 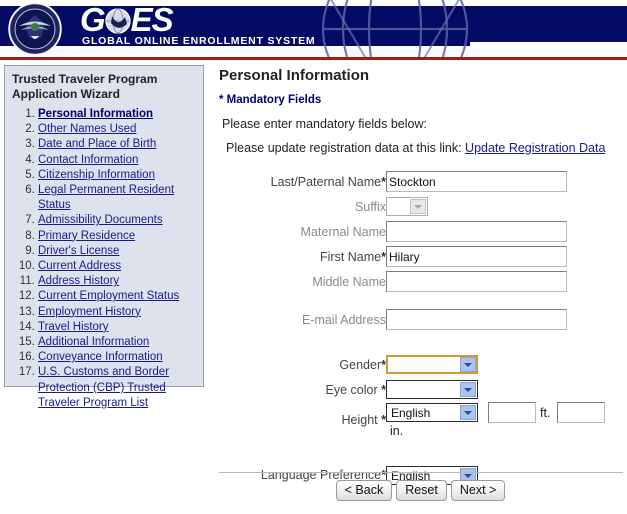 I want to click on middle-name-label: Middle Name, so click(x=302, y=281).